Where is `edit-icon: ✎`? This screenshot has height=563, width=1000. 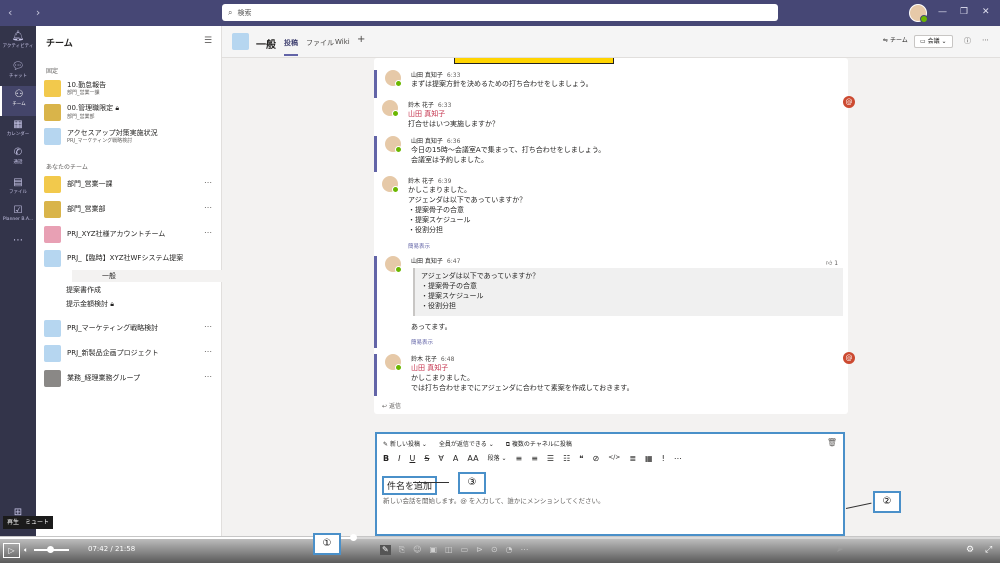 edit-icon: ✎ is located at coordinates (386, 444).